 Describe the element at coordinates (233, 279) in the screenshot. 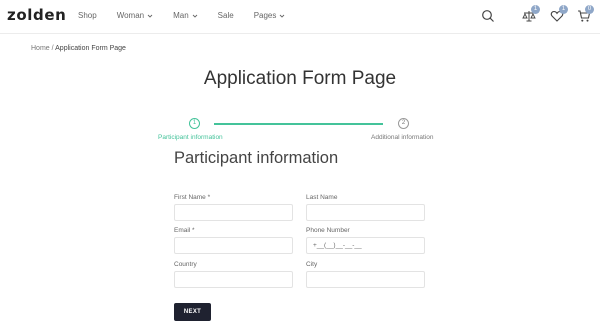

I see `country-field` at that location.